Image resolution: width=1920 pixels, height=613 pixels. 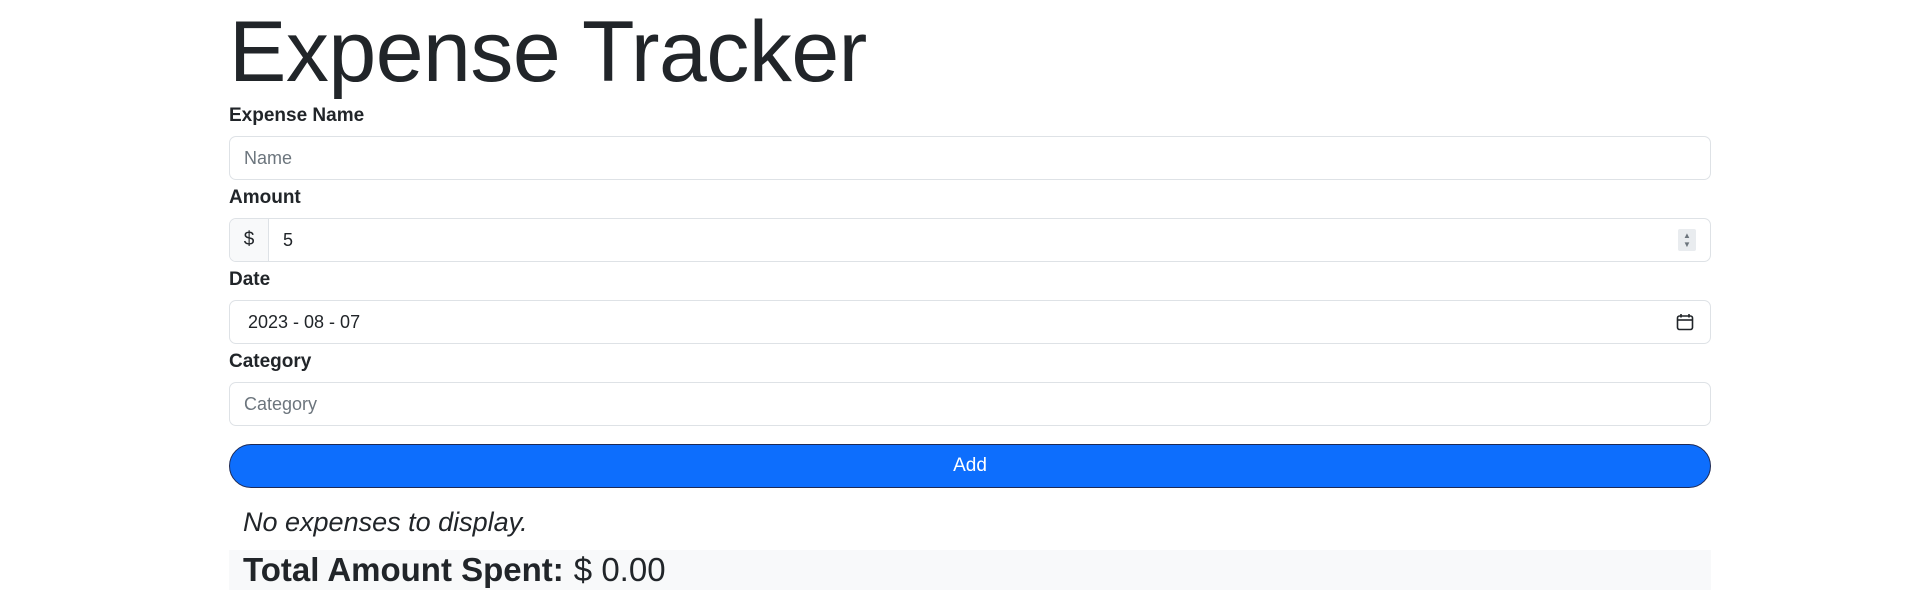 What do you see at coordinates (619, 569) in the screenshot?
I see `total-value: $ 0.00` at bounding box center [619, 569].